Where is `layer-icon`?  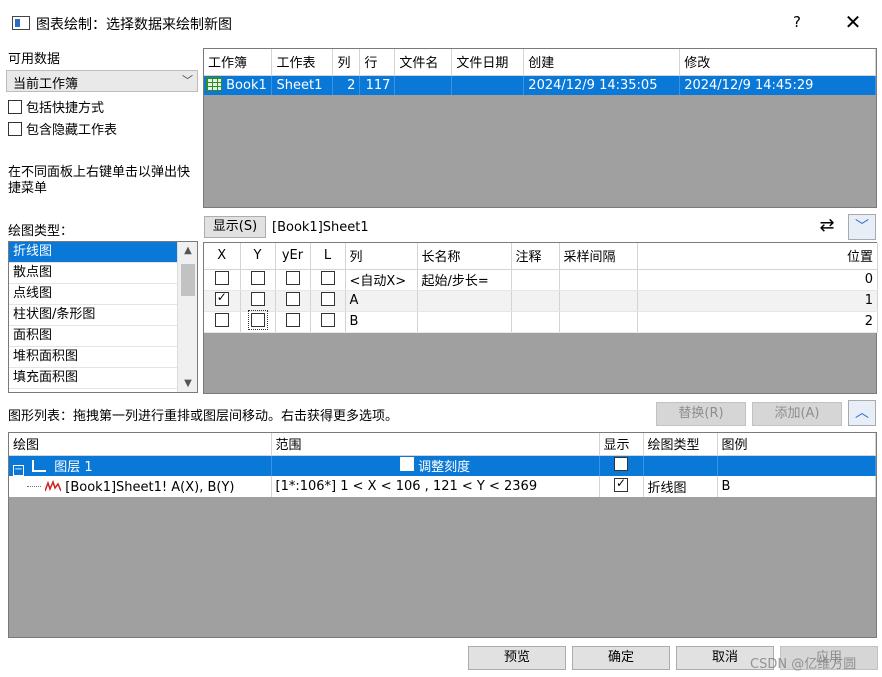
layer-icon is located at coordinates (39, 465).